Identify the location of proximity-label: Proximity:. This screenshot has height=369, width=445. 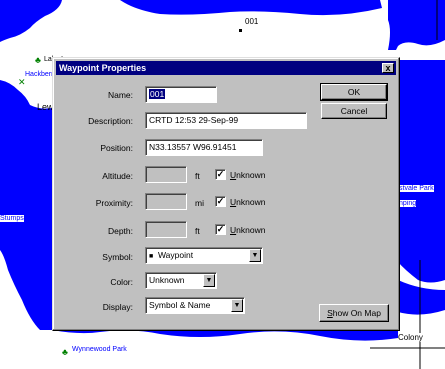
(114, 203).